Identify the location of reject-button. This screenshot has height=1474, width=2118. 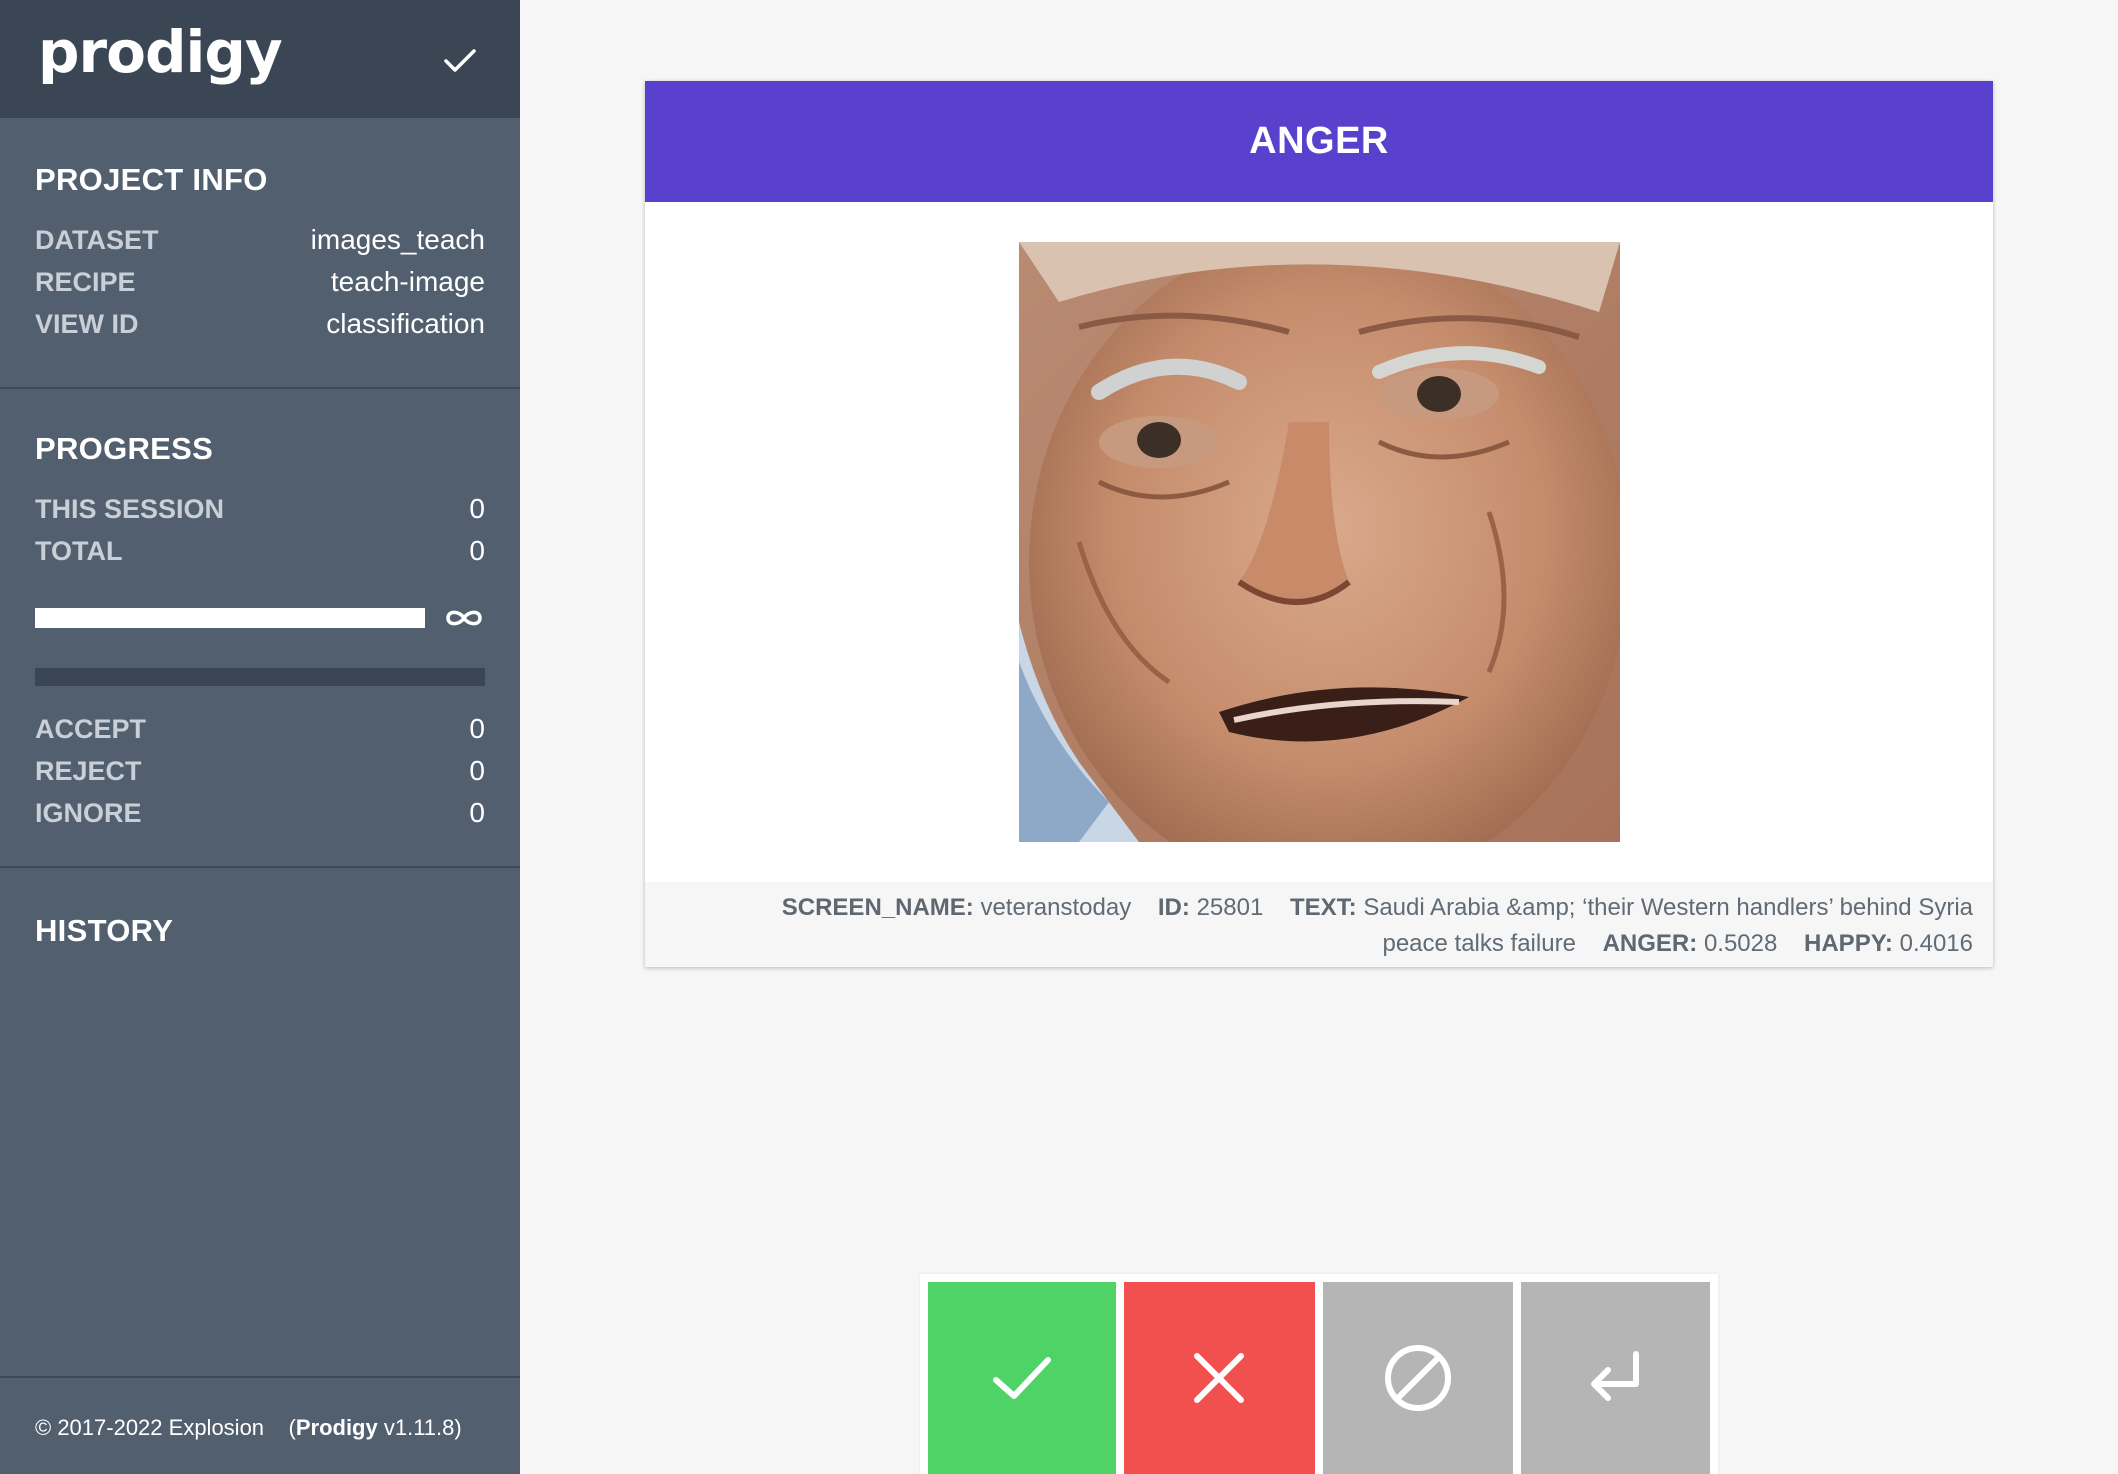
(1219, 1378).